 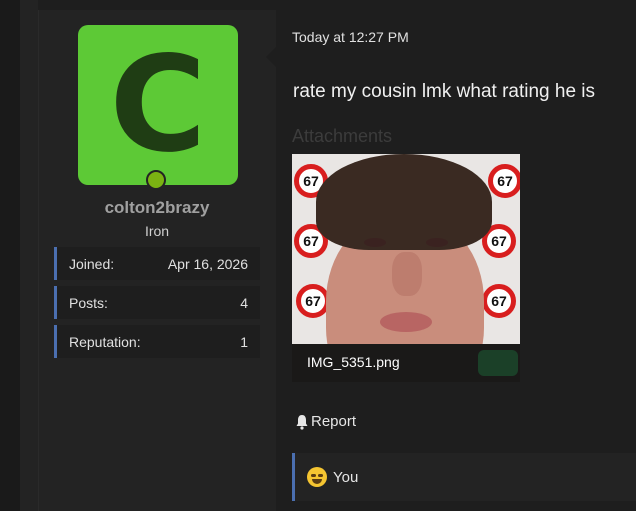 What do you see at coordinates (350, 37) in the screenshot?
I see `post-date: Today at 12:27 PM` at bounding box center [350, 37].